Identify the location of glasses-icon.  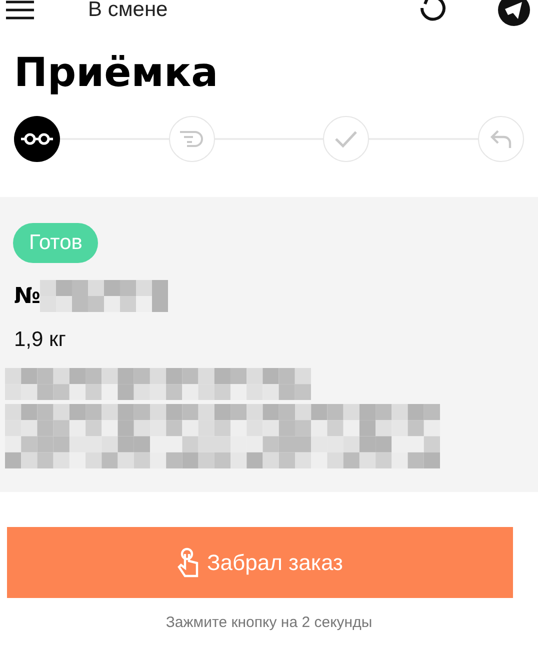
(37, 139).